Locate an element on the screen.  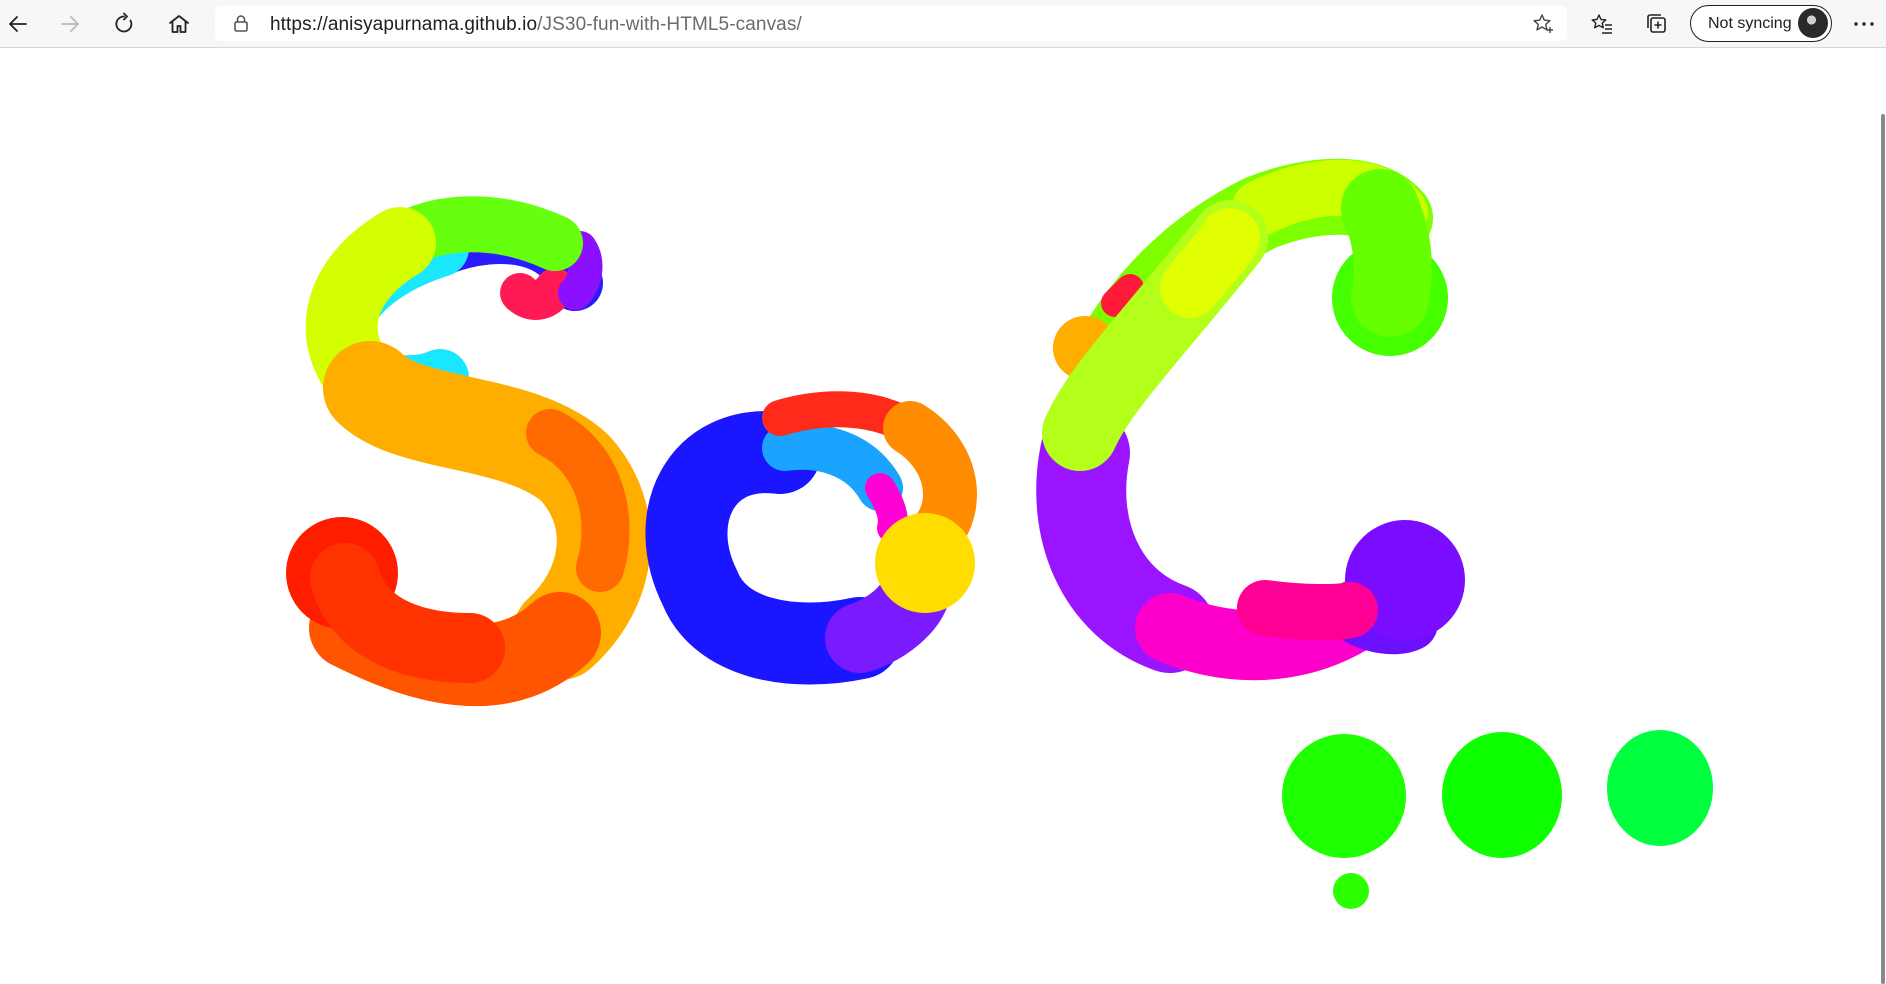
collections-button is located at coordinates (1657, 24).